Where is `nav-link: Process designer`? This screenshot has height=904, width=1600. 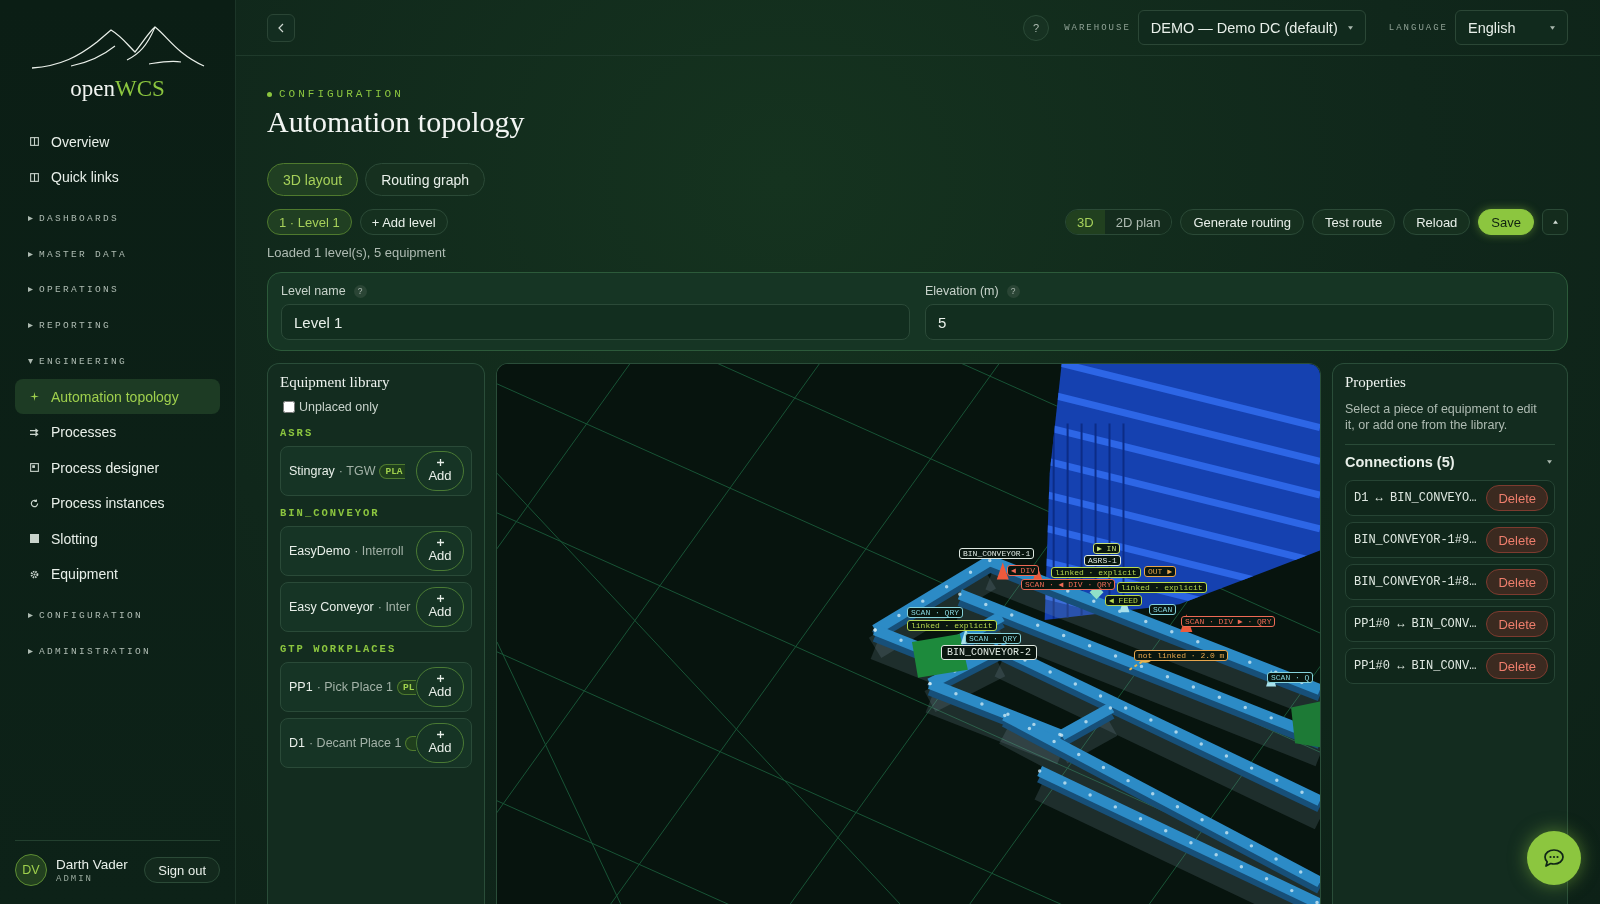
nav-link: Process designer is located at coordinates (117, 467).